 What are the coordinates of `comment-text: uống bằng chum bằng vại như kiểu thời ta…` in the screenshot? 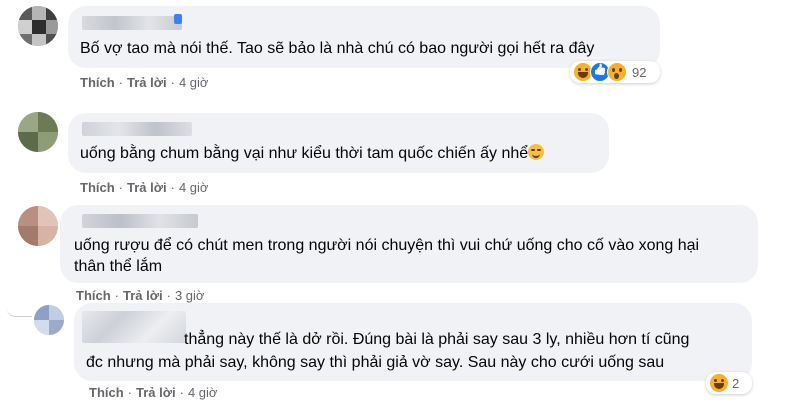 It's located at (312, 153).